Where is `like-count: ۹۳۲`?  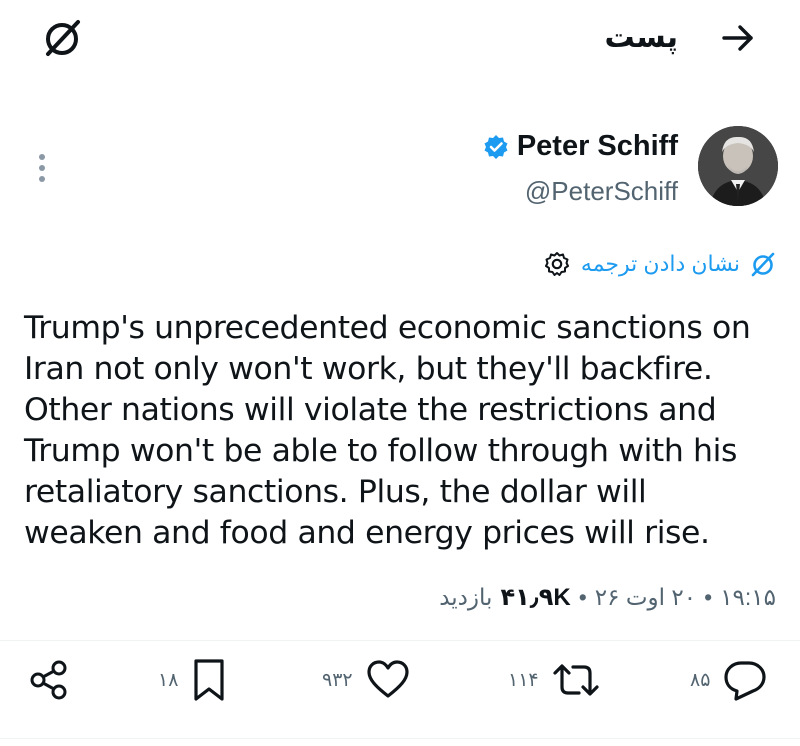
like-count: ۹۳۲ is located at coordinates (337, 680).